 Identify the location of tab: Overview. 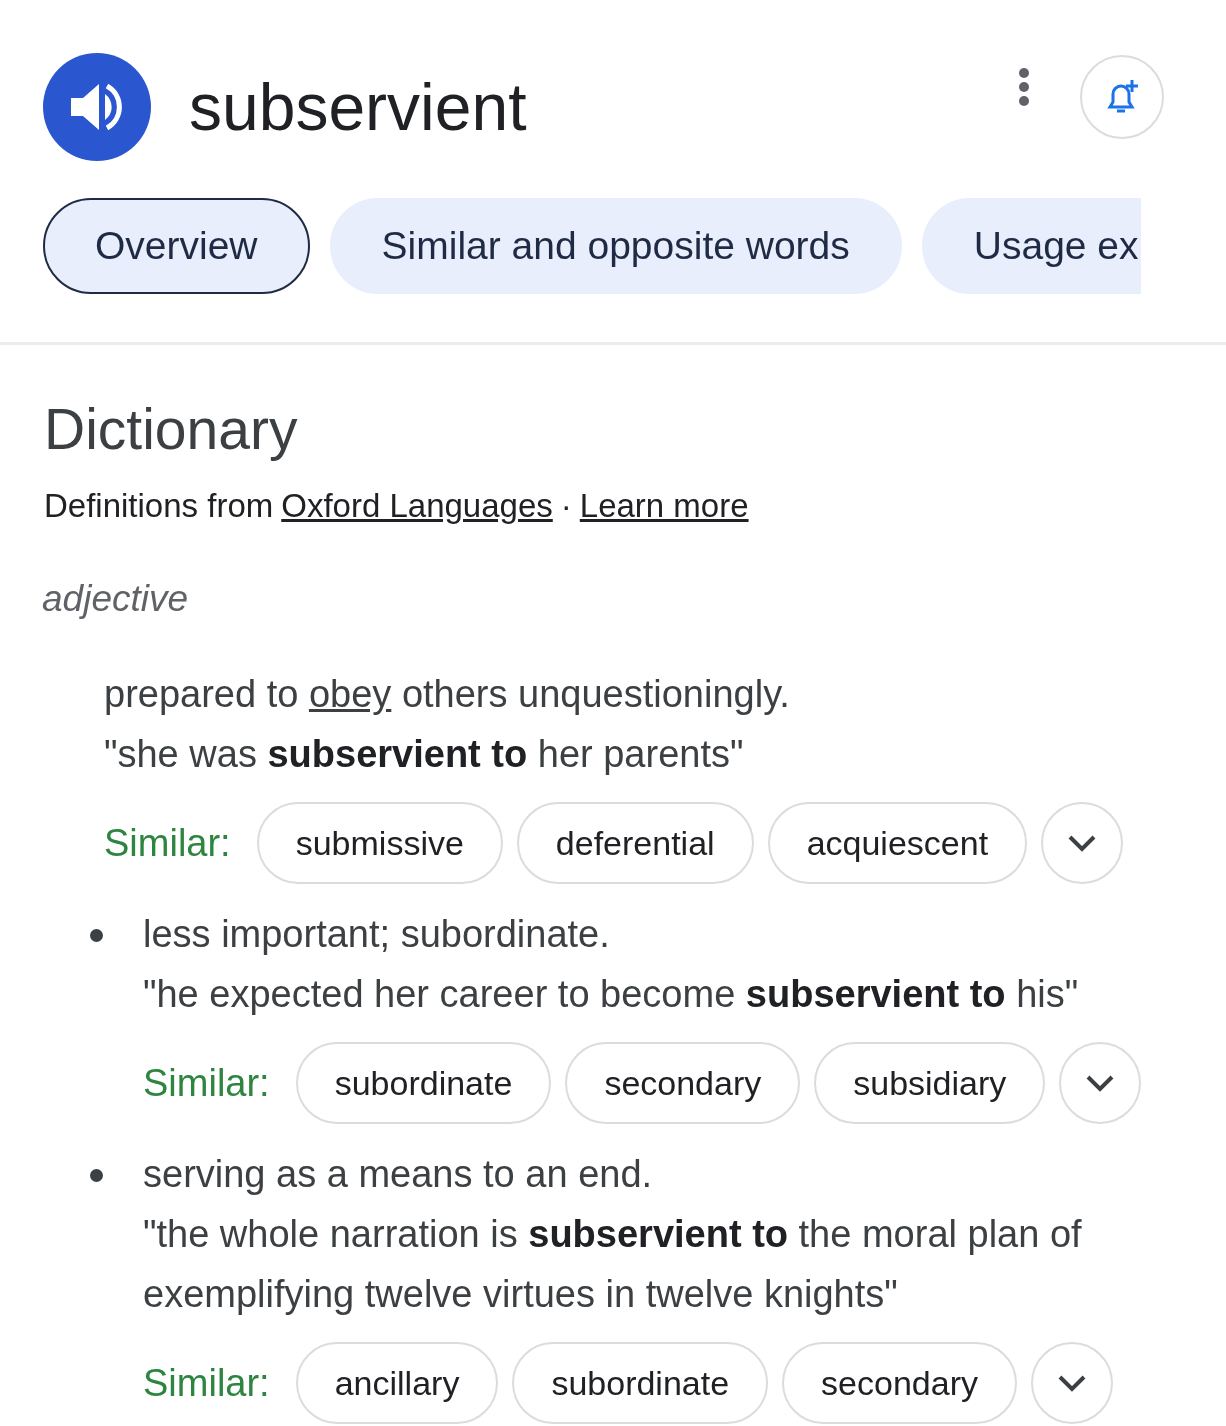
(176, 246).